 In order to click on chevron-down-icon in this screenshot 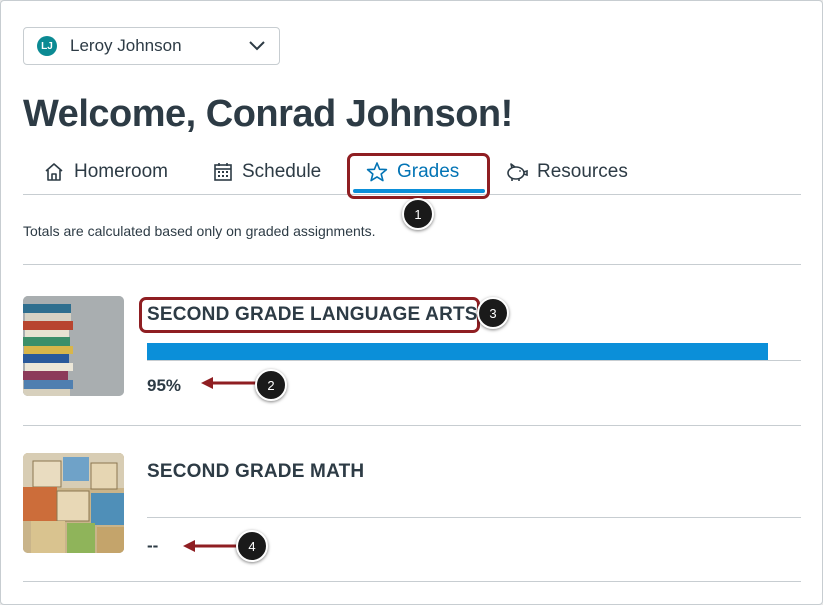, I will do `click(257, 46)`.